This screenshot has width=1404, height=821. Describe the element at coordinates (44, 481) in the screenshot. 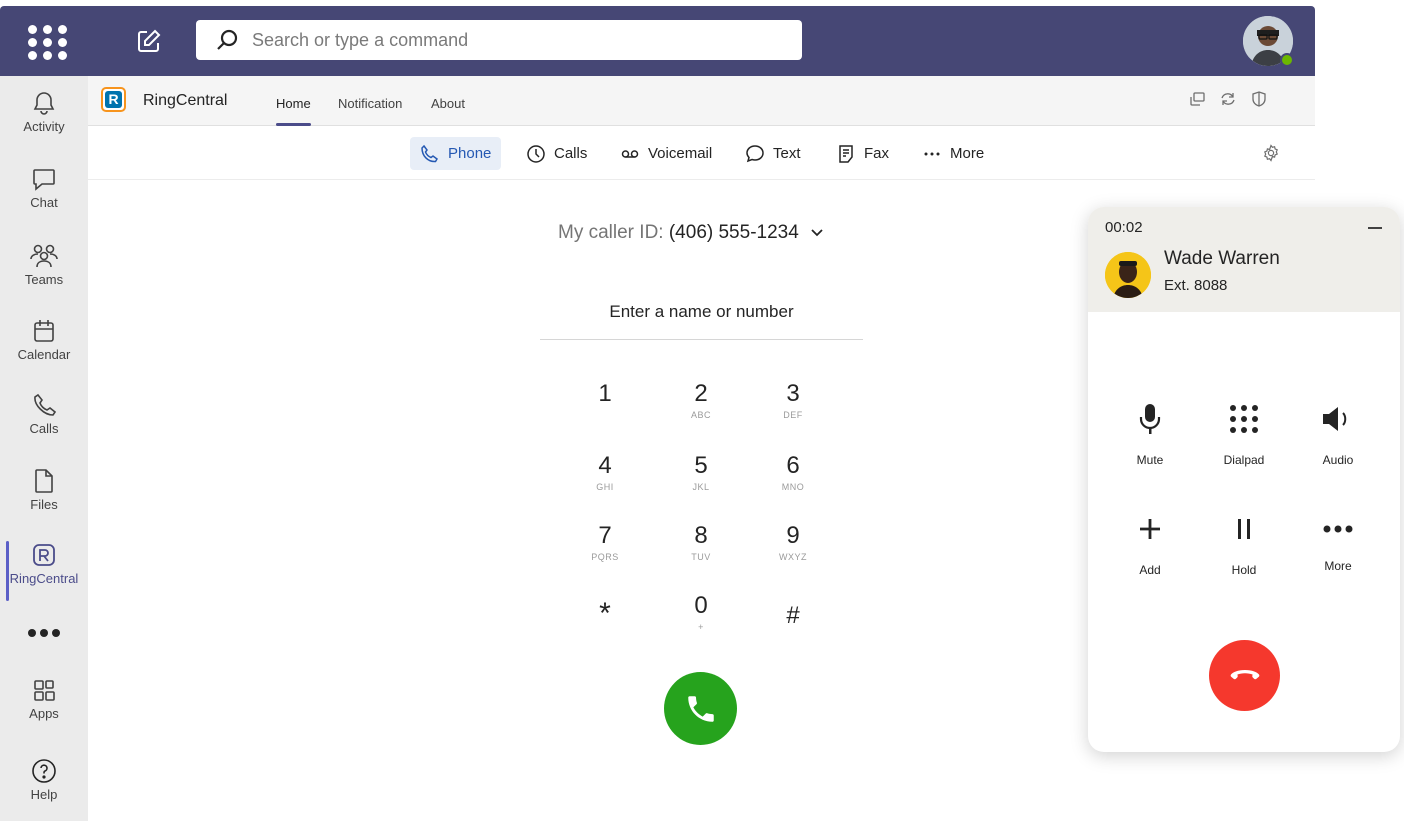

I see `file-icon` at that location.